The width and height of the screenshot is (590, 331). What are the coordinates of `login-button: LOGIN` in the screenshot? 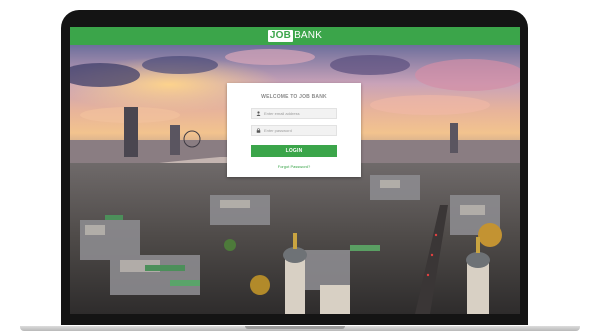 It's located at (294, 151).